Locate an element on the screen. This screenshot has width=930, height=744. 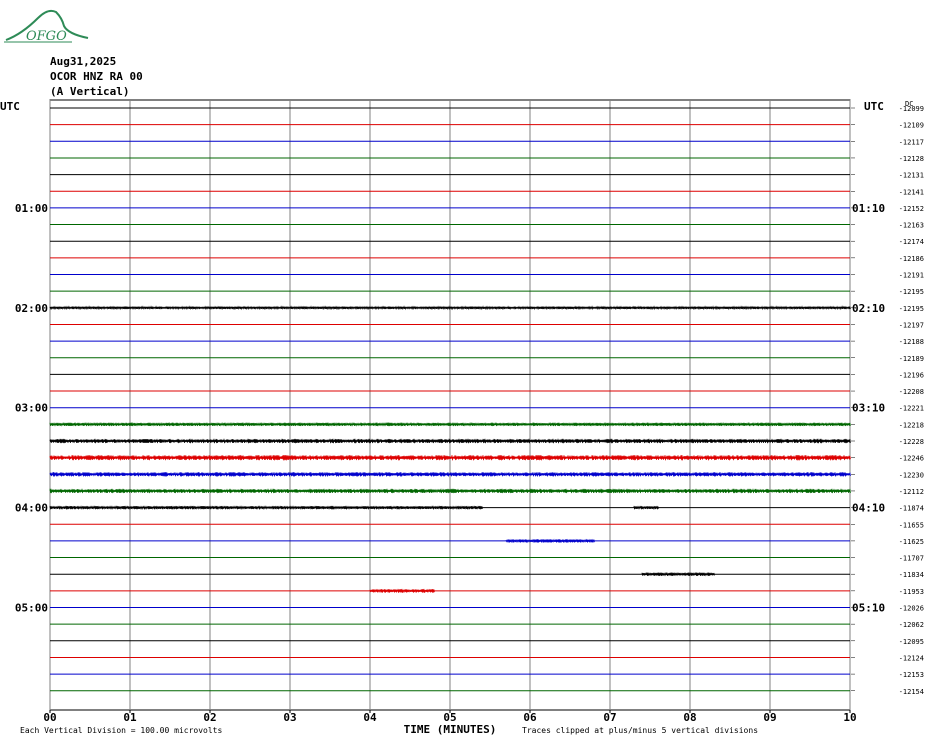
dc-offset-label: -12163 is located at coordinates (911, 226).